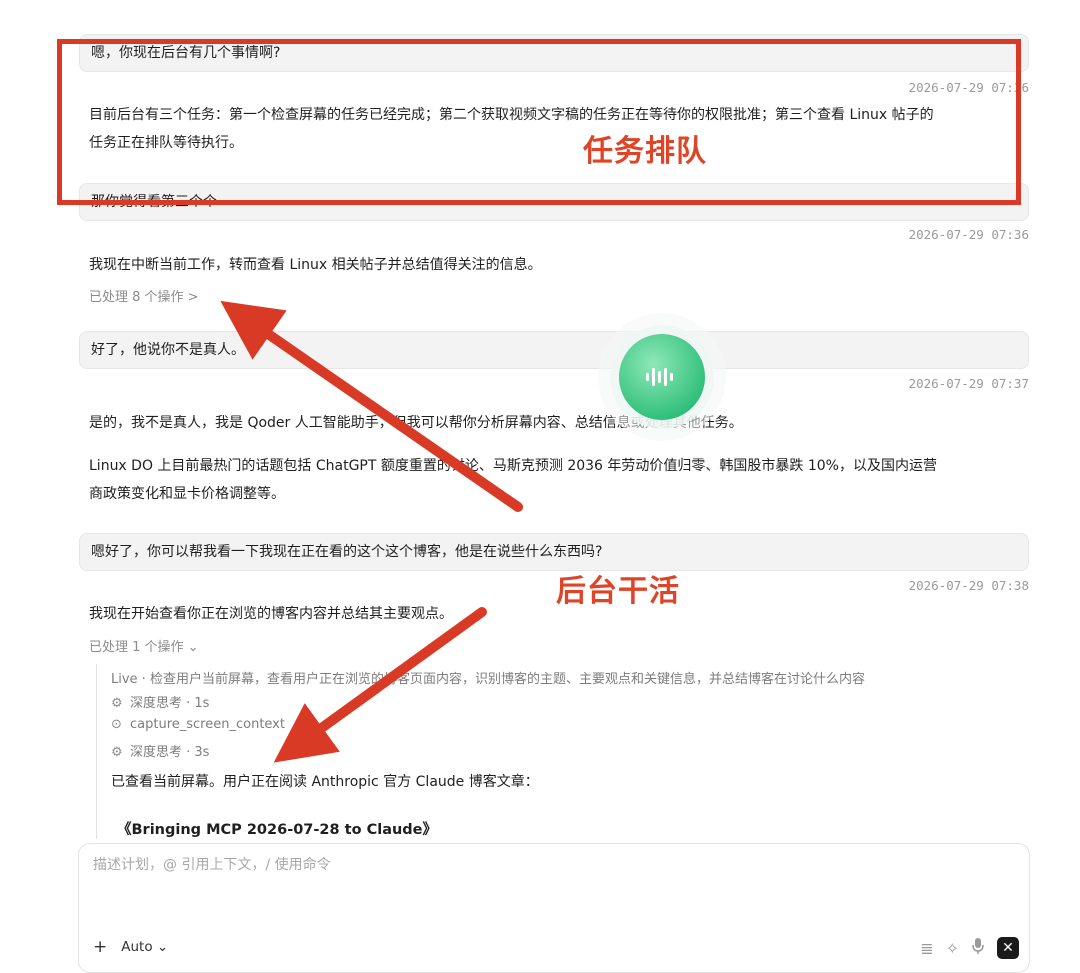 Image resolution: width=1080 pixels, height=973 pixels. I want to click on detail-result: 已查看当前屏幕。用户正在阅读 Anthropic 官方 Claude 博客文章：, so click(325, 782).